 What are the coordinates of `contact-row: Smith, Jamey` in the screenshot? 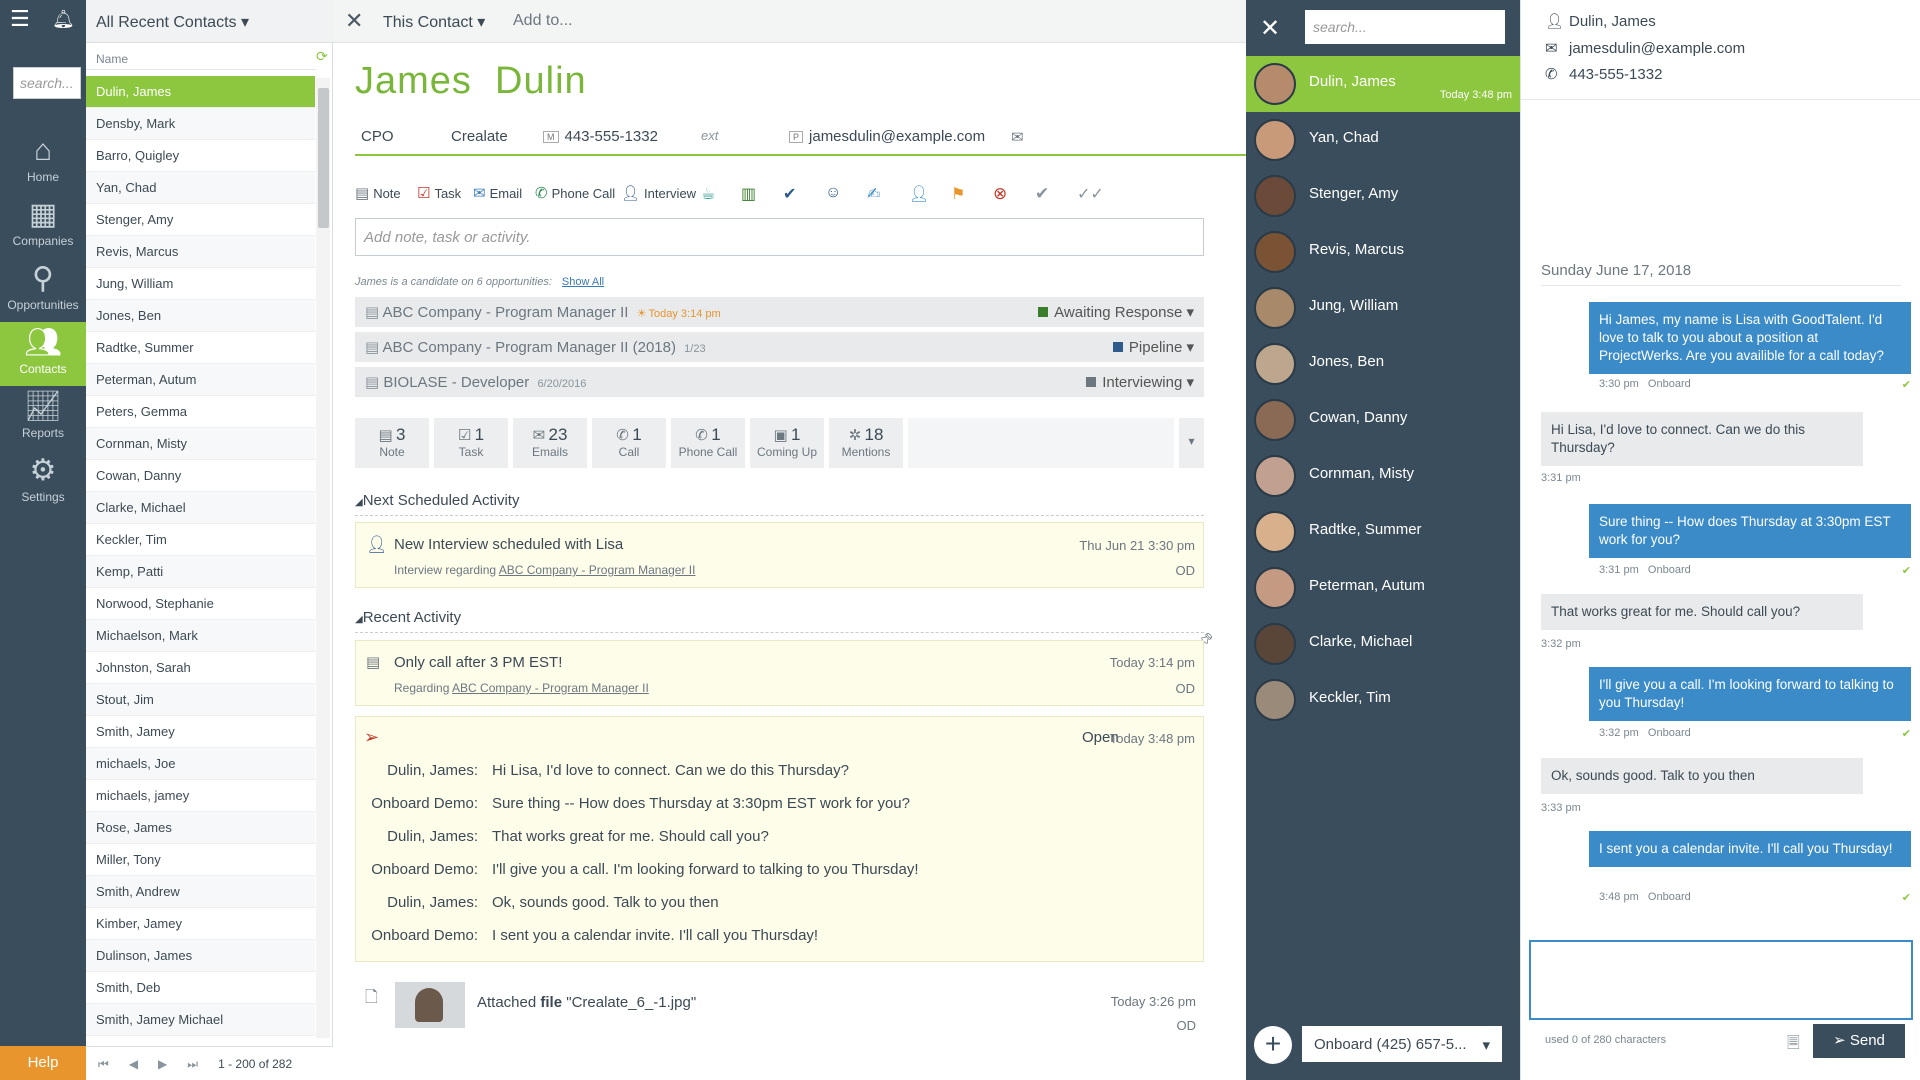 It's located at (200, 732).